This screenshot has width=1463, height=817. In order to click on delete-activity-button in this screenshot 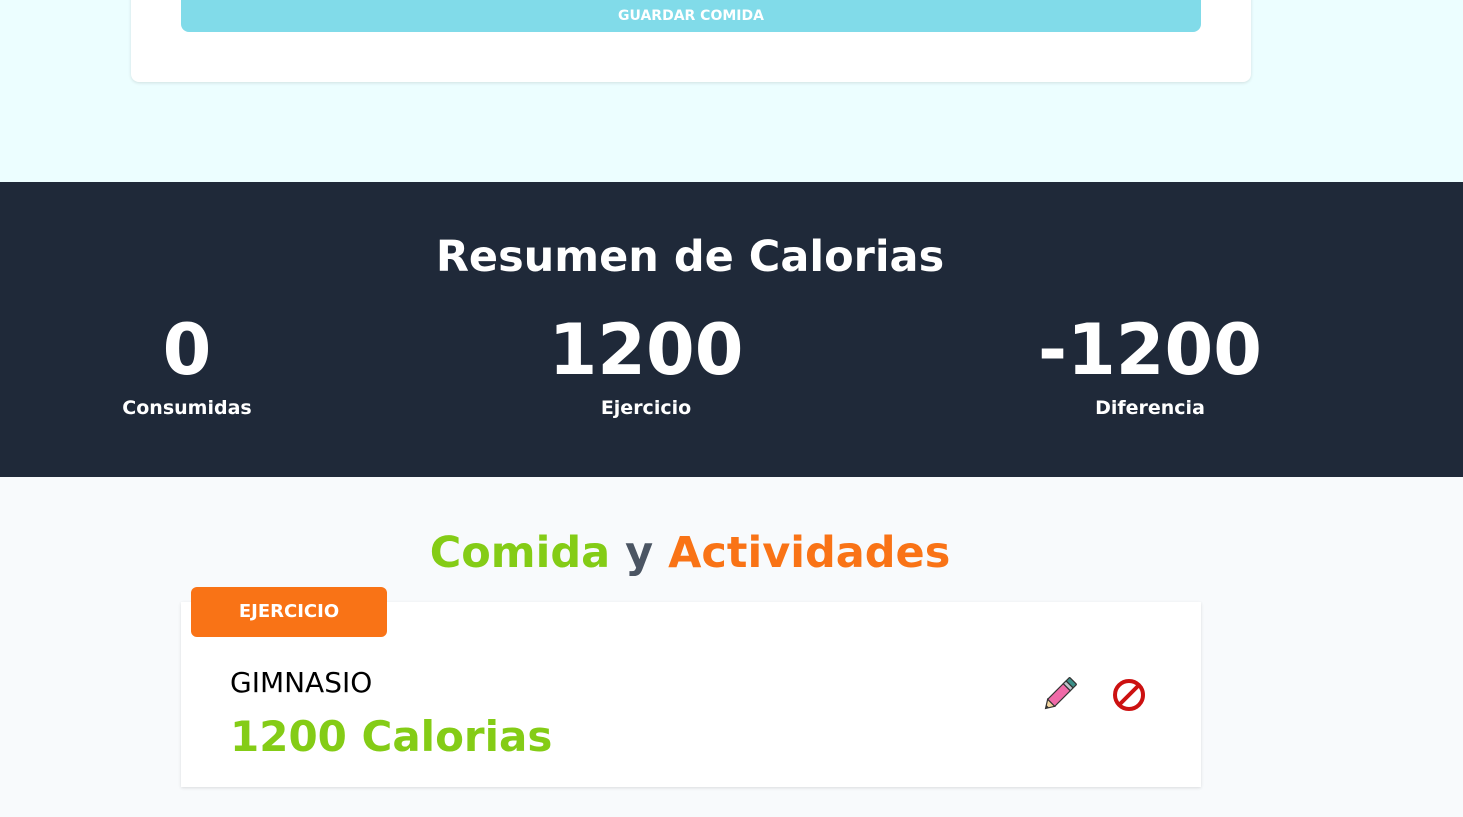, I will do `click(1129, 695)`.